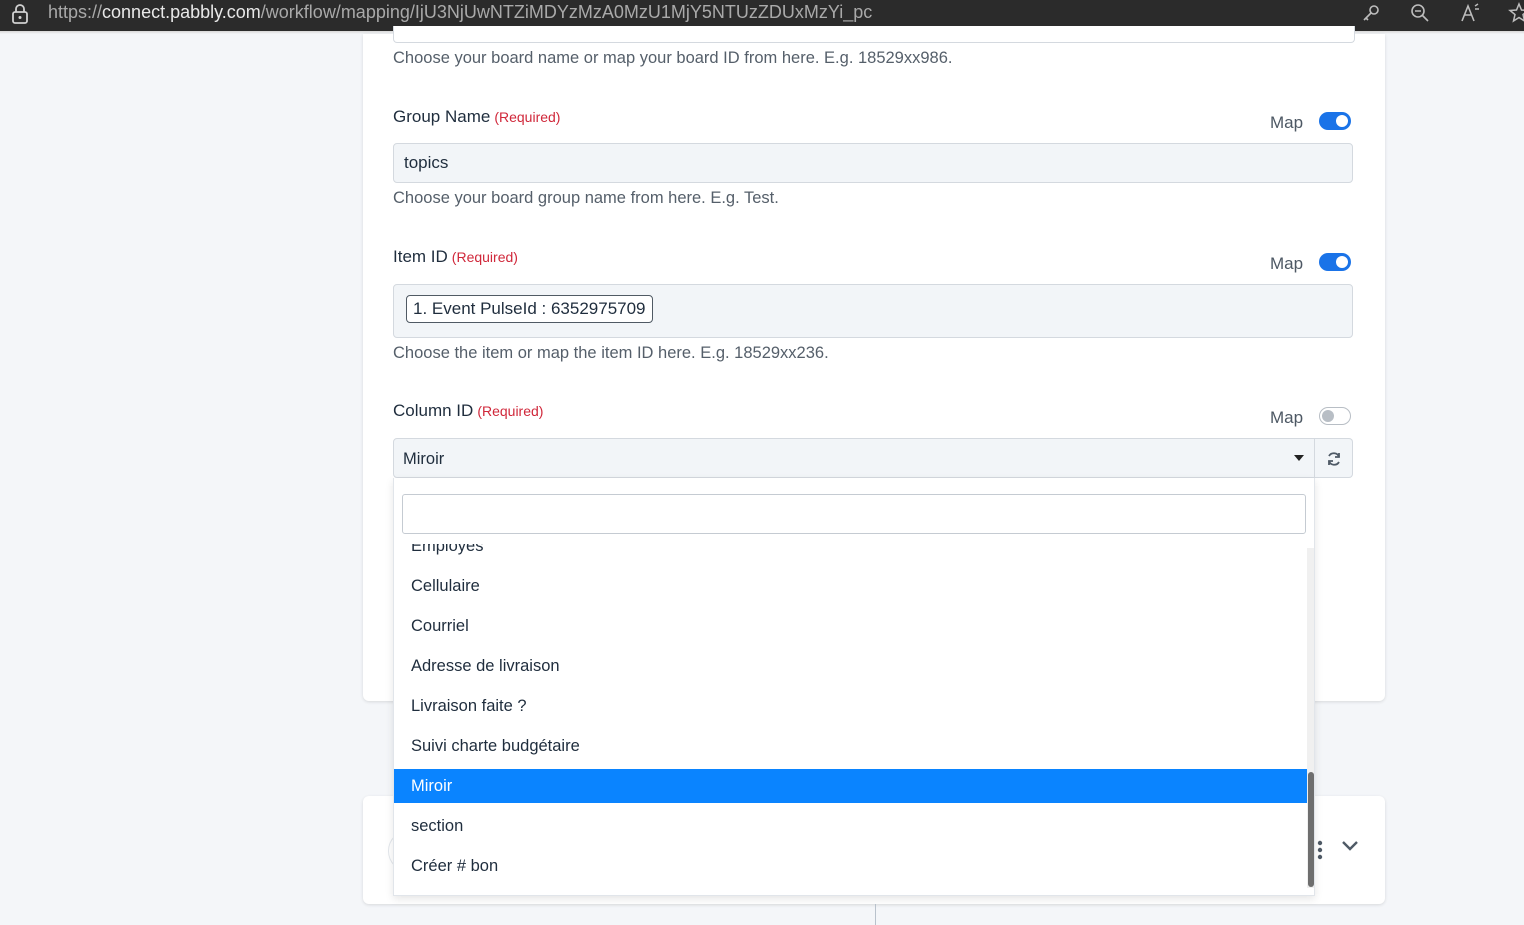  I want to click on dropdown-option: Miroir, so click(850, 786).